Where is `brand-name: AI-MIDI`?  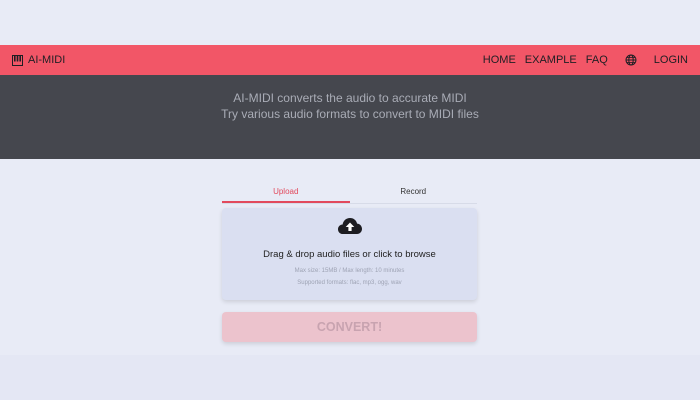
brand-name: AI-MIDI is located at coordinates (47, 60).